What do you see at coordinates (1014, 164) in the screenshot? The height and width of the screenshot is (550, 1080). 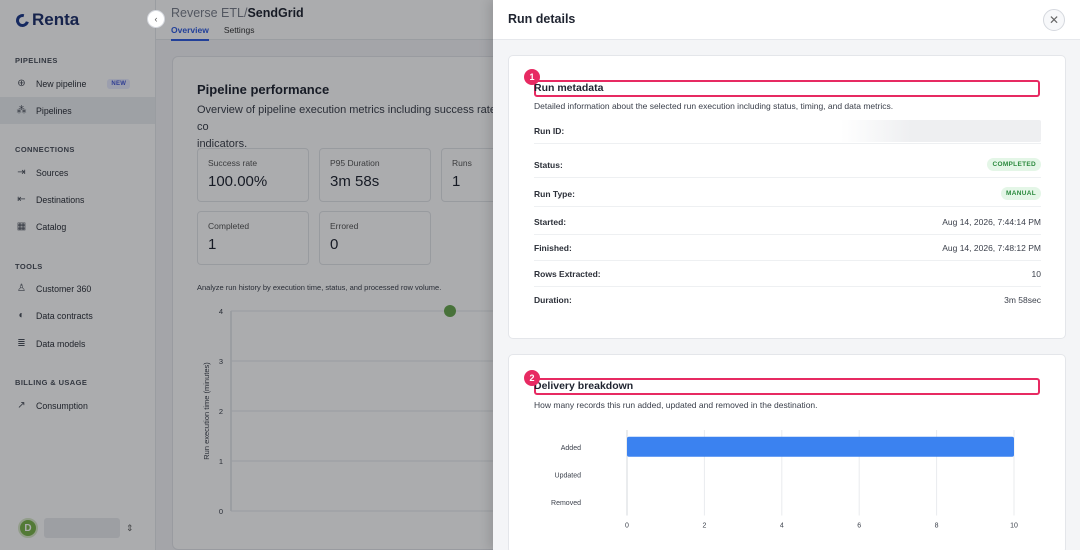 I see `status-badge: COMPLETED` at bounding box center [1014, 164].